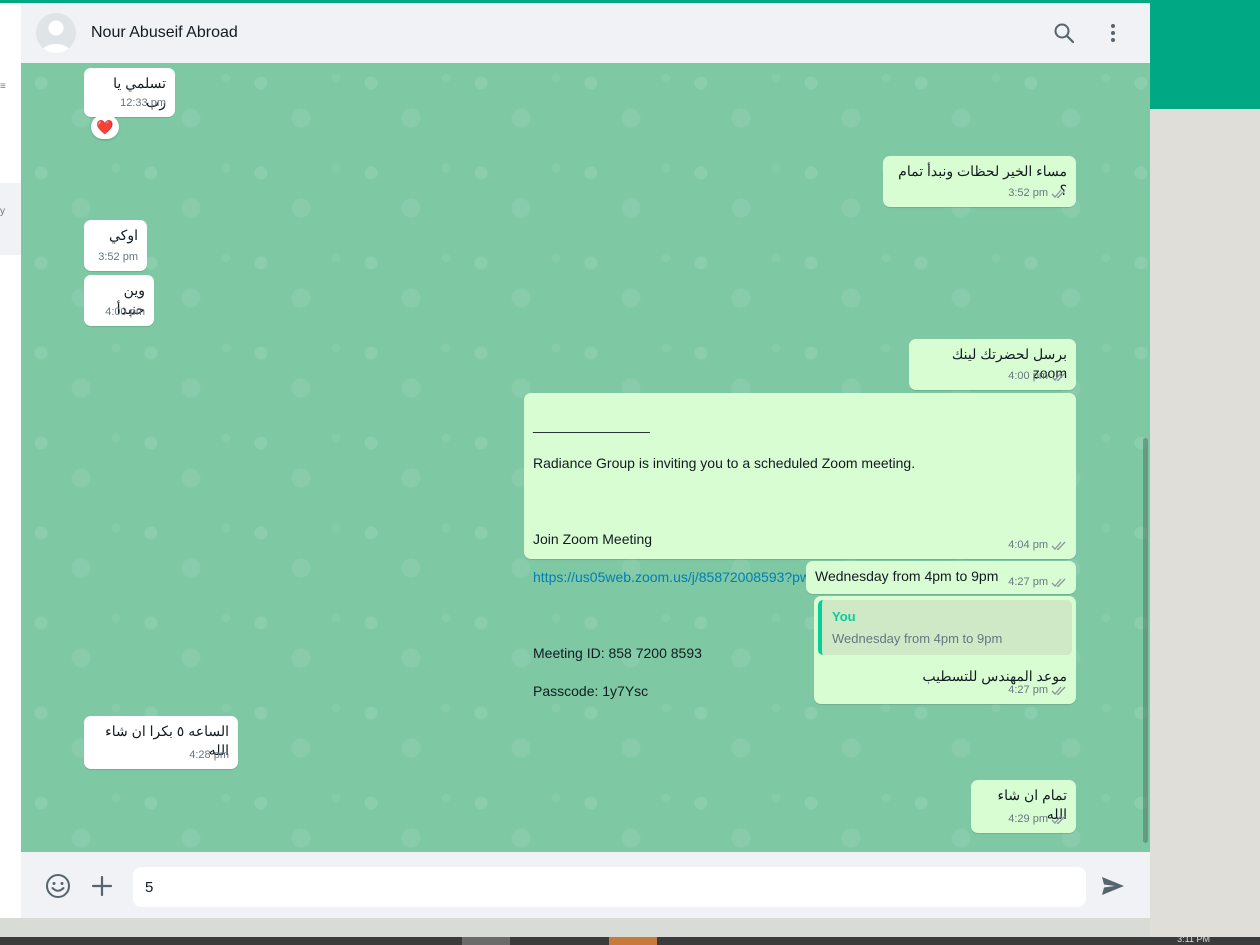 This screenshot has width=1260, height=945. What do you see at coordinates (119, 300) in the screenshot?
I see `incoming-message: وين حنبدأ 4:00 pm` at bounding box center [119, 300].